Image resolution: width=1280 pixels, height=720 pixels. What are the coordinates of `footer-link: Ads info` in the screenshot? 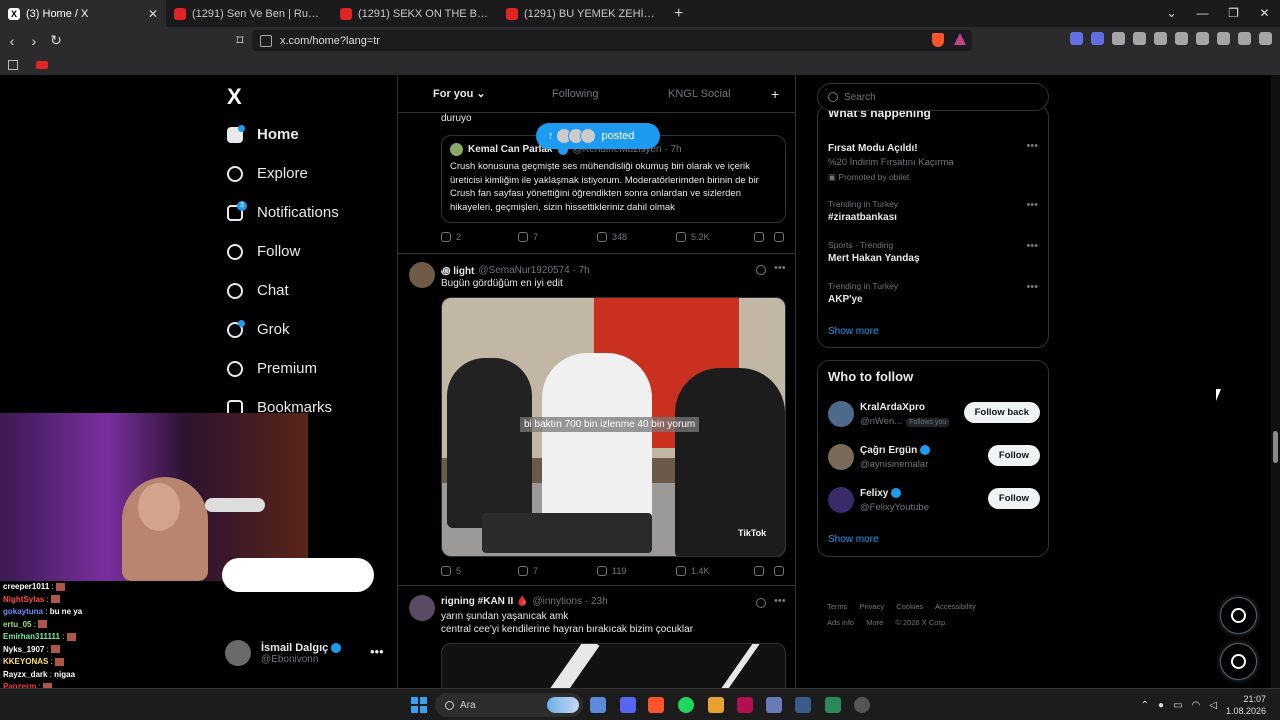 It's located at (840, 622).